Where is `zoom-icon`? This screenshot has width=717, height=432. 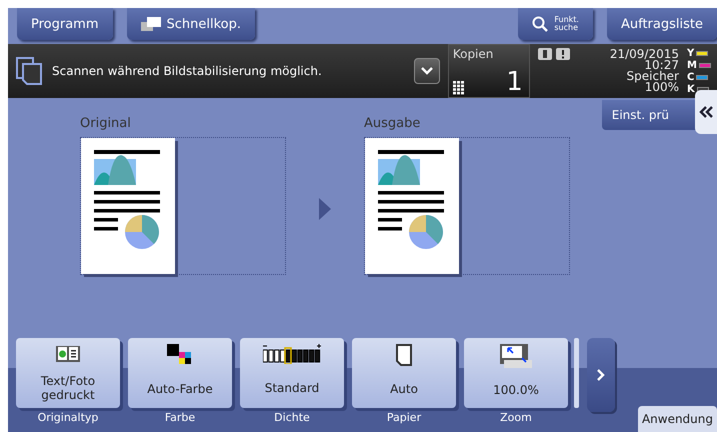 zoom-icon is located at coordinates (516, 356).